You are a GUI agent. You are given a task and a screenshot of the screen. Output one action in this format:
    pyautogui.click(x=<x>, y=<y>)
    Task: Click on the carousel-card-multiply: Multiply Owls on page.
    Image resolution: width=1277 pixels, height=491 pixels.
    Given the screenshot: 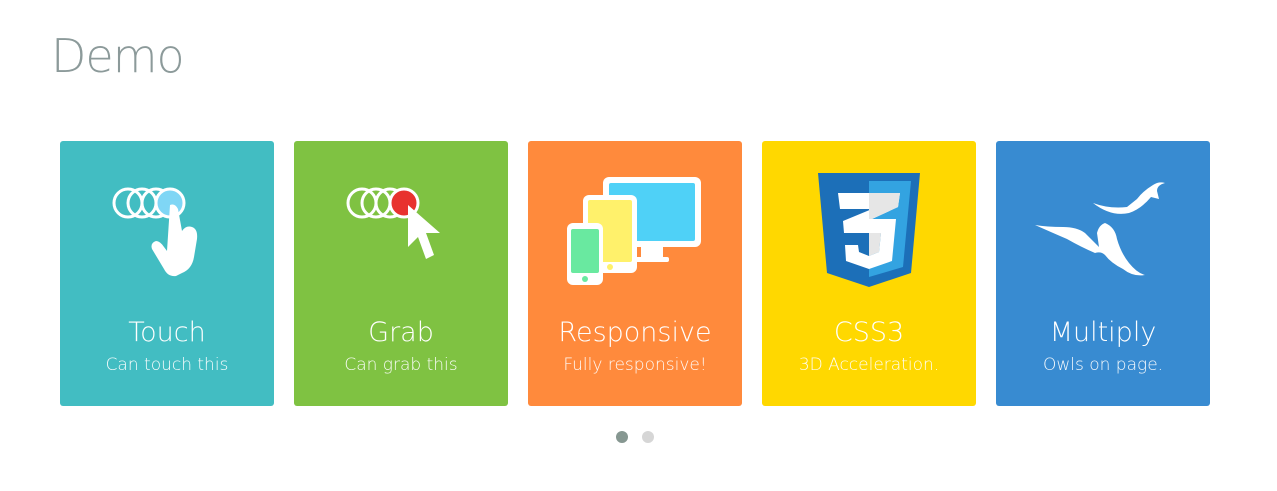 What is the action you would take?
    pyautogui.click(x=1103, y=273)
    